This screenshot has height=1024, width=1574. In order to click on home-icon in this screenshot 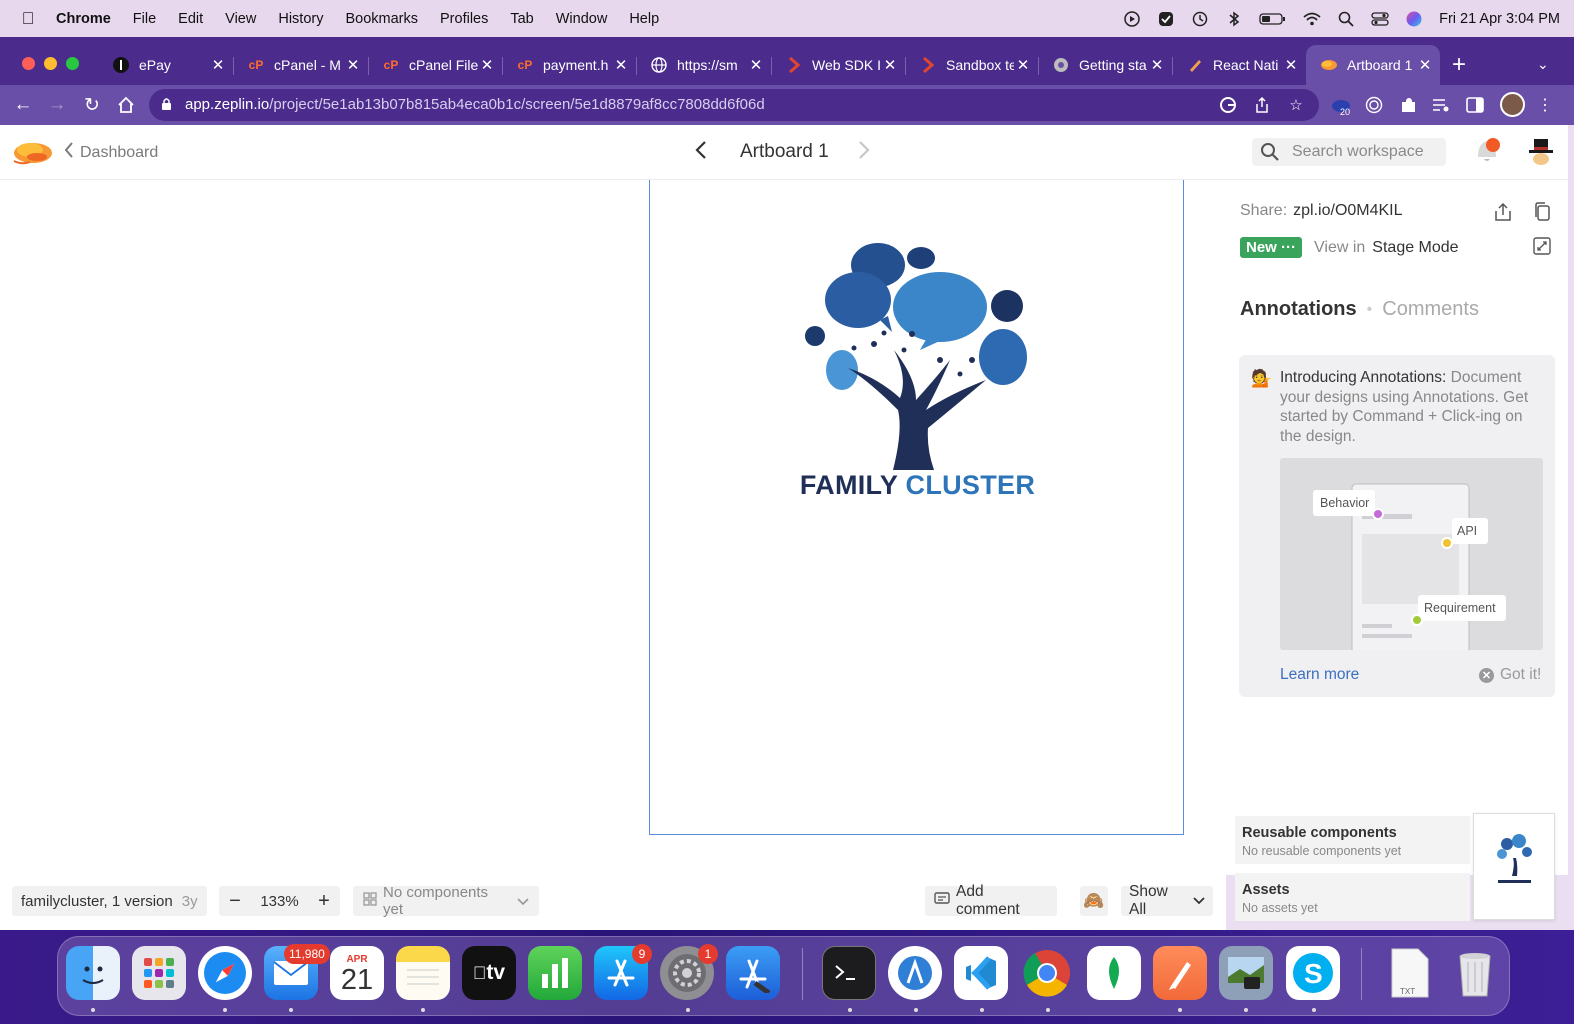, I will do `click(126, 105)`.